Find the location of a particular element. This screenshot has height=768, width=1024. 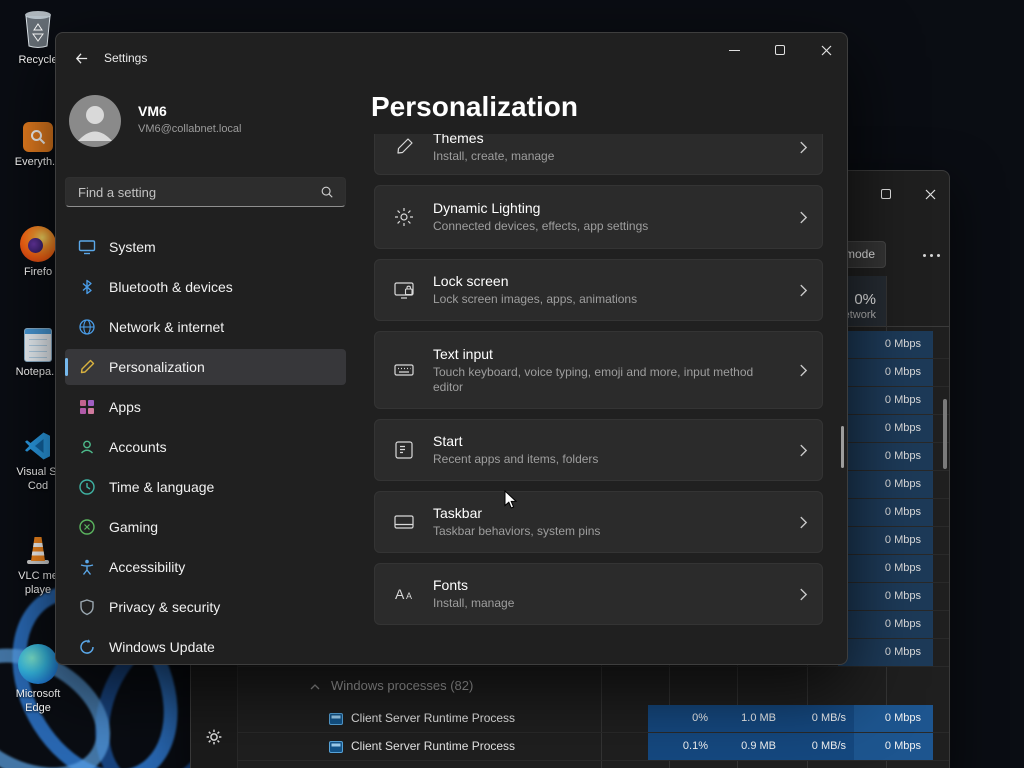

card-subtitle: Install, create, manage is located at coordinates (494, 156).